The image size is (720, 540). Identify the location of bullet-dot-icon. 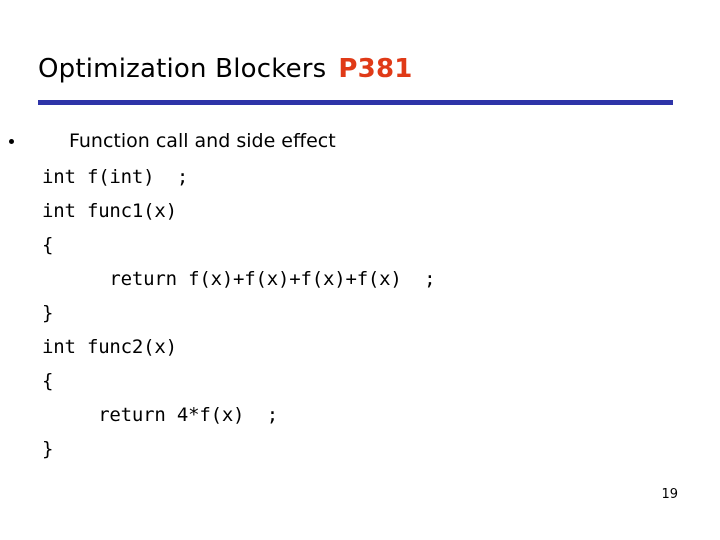
(11, 141).